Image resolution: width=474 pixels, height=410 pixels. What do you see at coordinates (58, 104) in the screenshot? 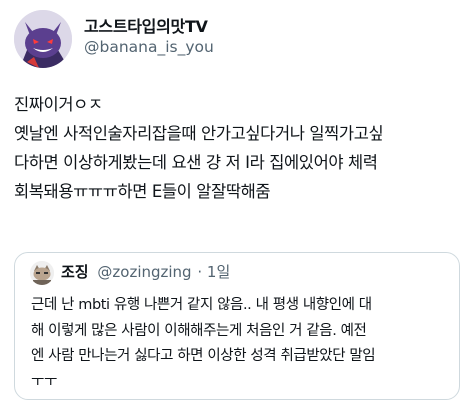
I see `tweet-line: 진짜이거ㅇㅈ` at bounding box center [58, 104].